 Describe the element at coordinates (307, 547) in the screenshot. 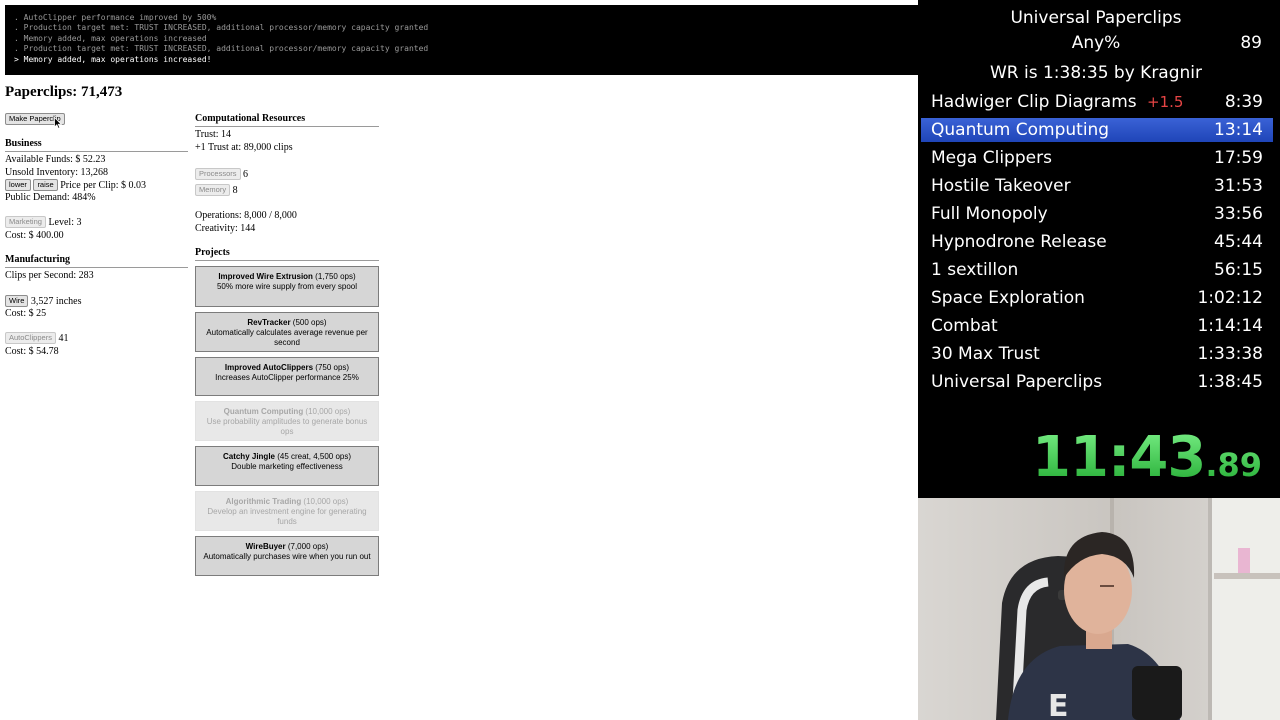

I see `project-cost: (7,000 ops)` at that location.